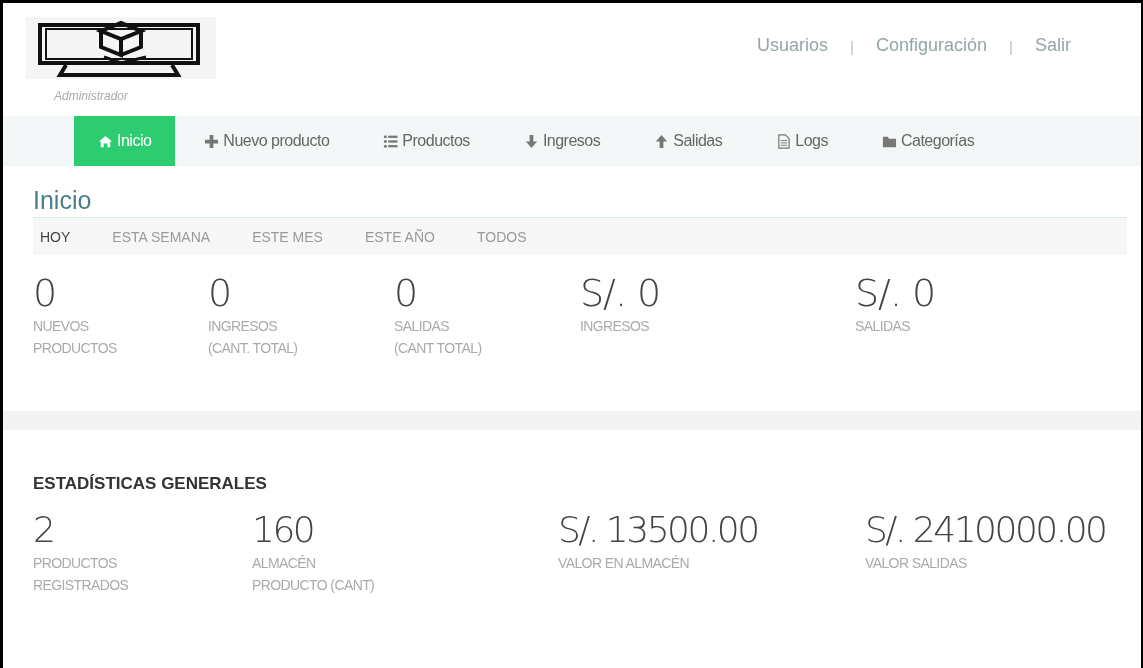  I want to click on user-role-label: Administrador, so click(91, 96).